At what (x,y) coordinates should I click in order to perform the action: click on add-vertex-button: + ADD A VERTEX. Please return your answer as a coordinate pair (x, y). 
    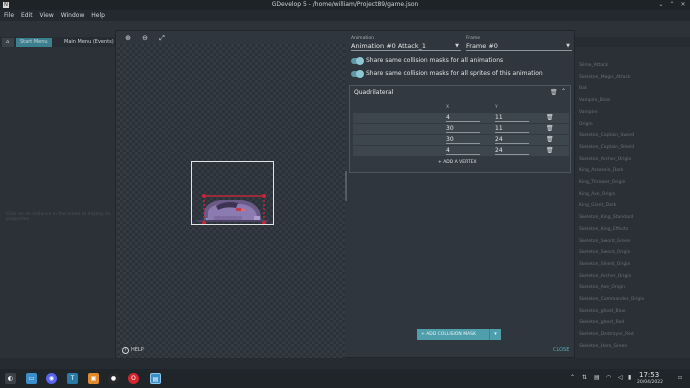
    Looking at the image, I should click on (457, 162).